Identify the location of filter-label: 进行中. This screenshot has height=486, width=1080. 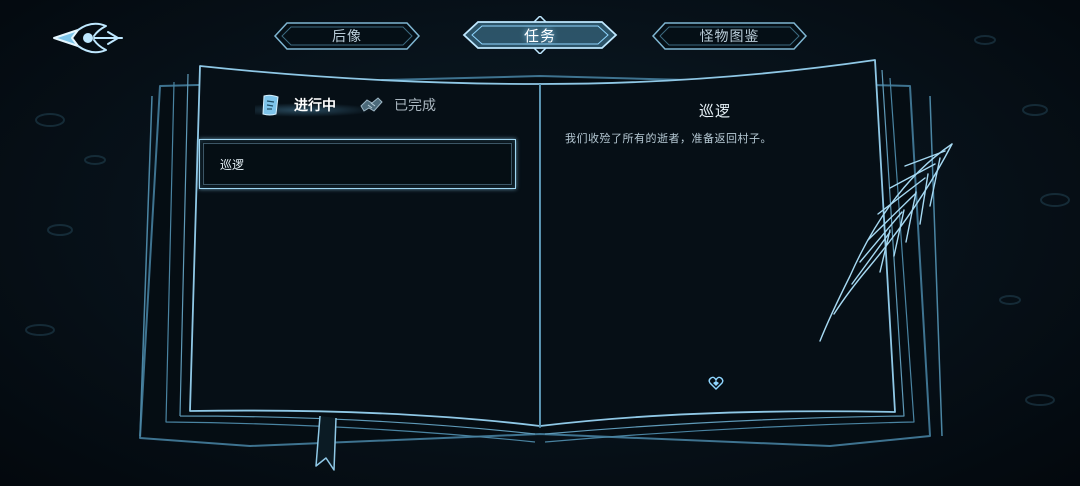
(315, 106).